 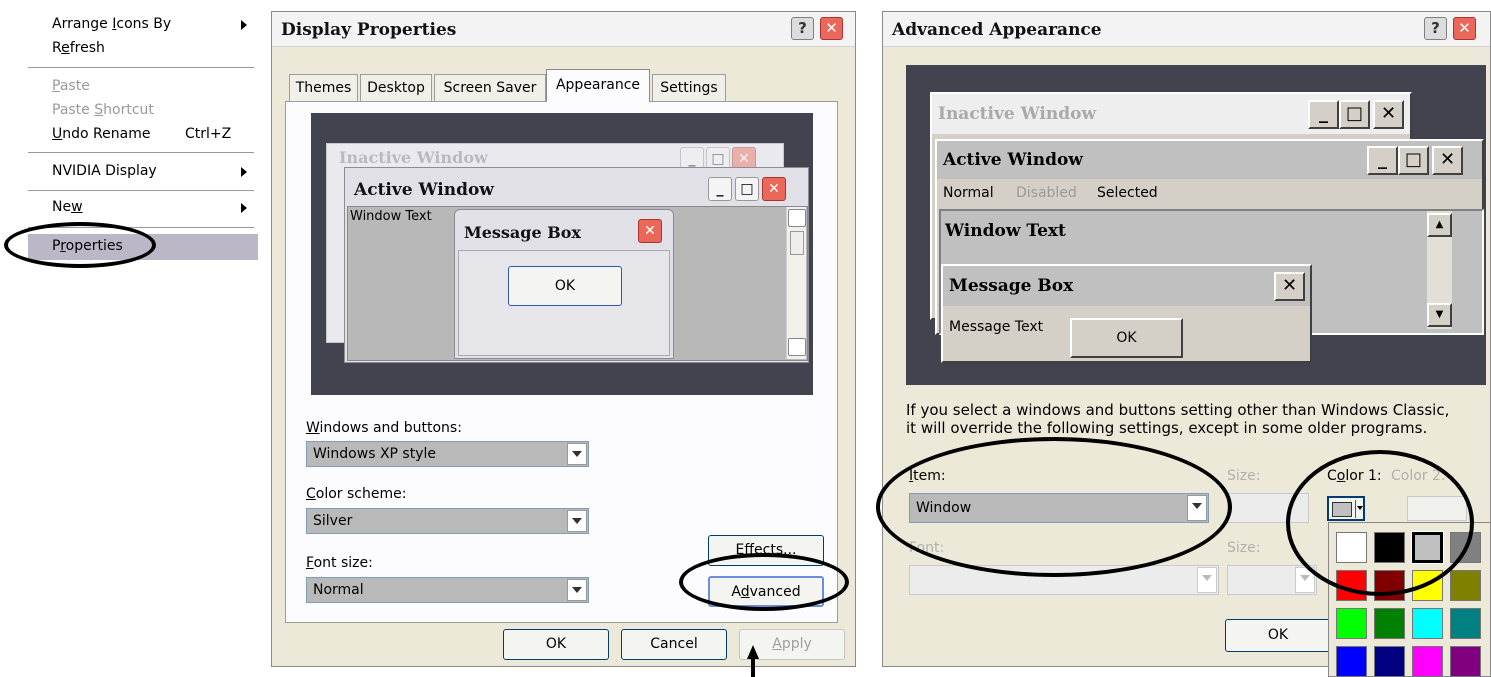 I want to click on select-value: Normal, so click(x=338, y=590).